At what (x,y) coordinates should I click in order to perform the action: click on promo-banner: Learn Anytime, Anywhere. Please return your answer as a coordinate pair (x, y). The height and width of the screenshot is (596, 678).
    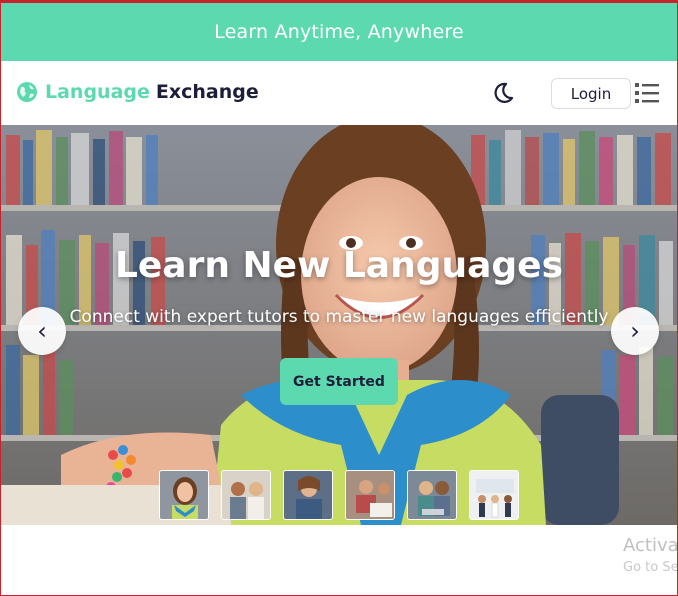
    Looking at the image, I should click on (339, 32).